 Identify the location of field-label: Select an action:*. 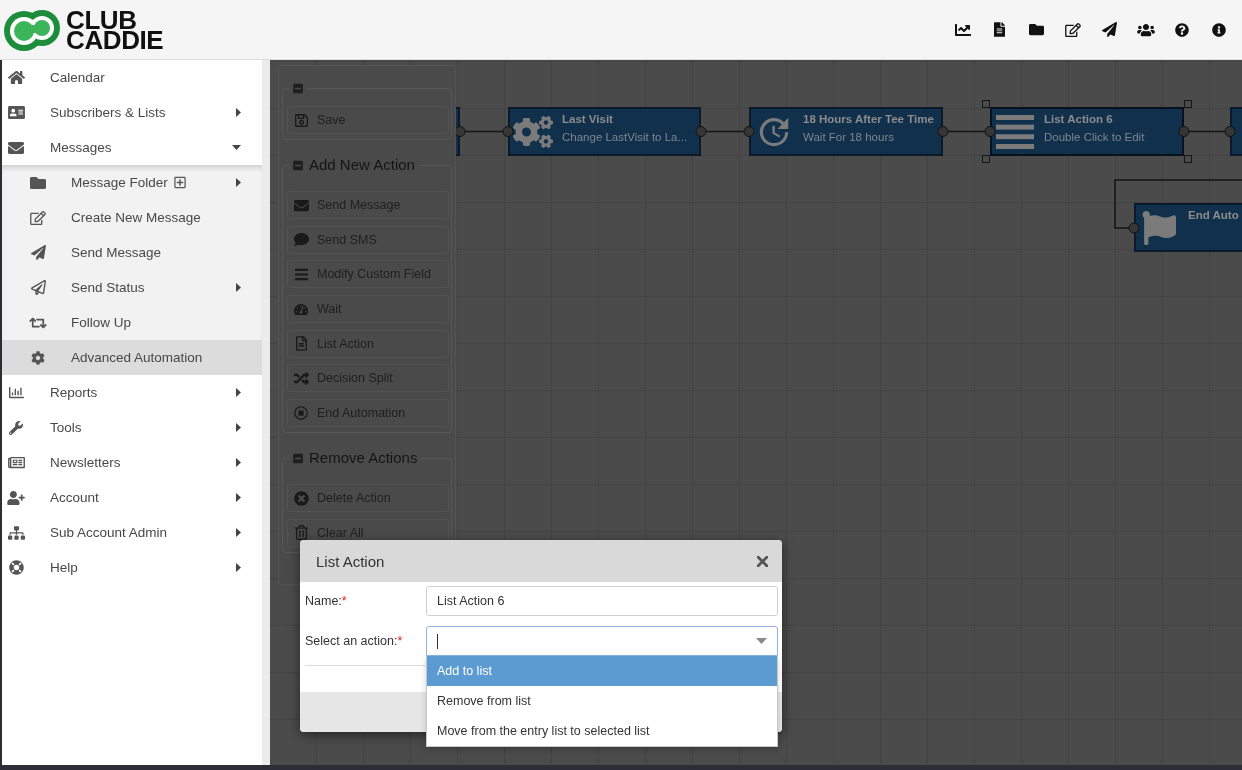
(354, 641).